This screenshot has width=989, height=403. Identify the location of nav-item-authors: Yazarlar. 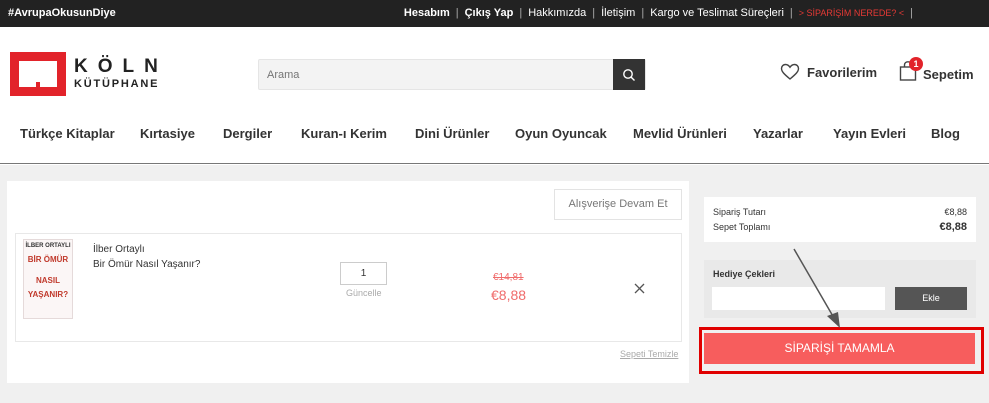
(778, 133).